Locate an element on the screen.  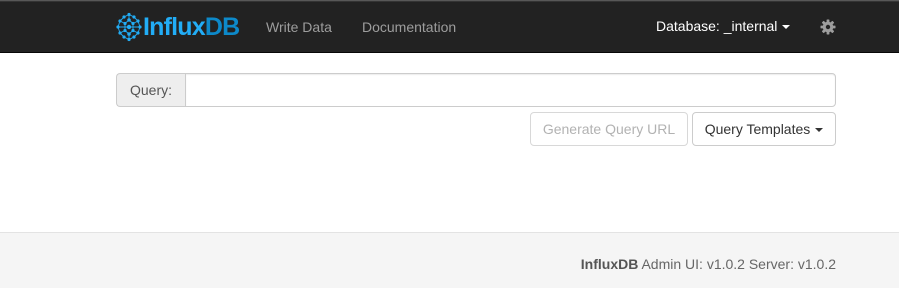
nav-link-documentation: Documentation is located at coordinates (409, 26).